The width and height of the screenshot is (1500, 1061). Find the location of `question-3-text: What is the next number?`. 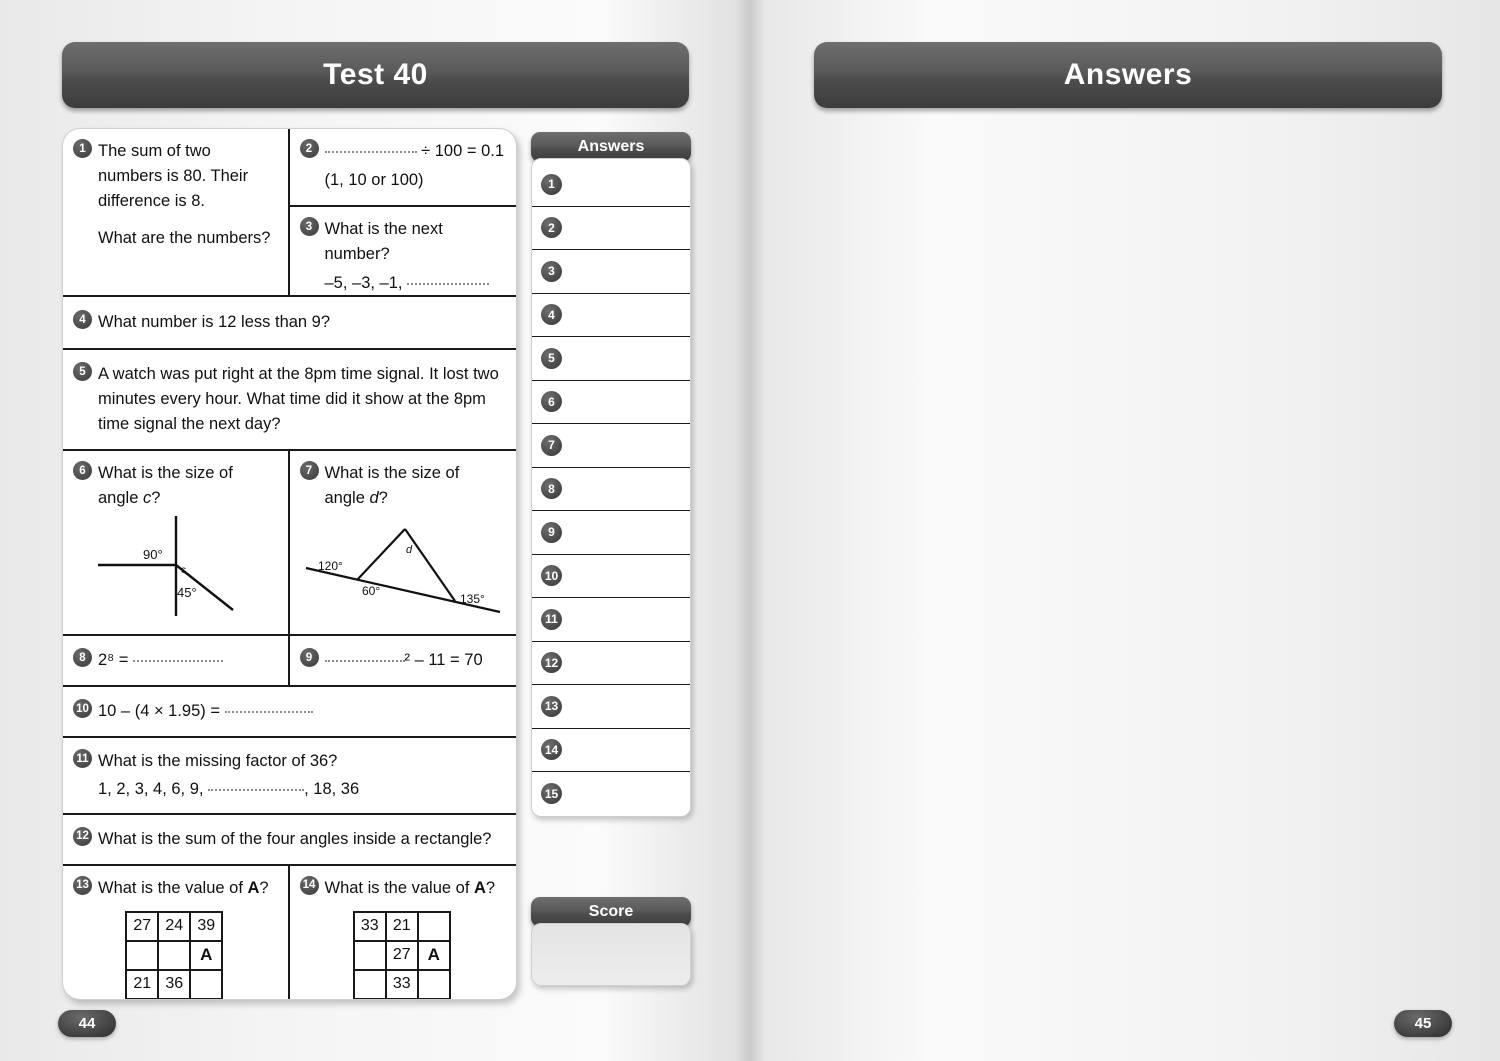

question-3-text: What is the next number? is located at coordinates (383, 242).